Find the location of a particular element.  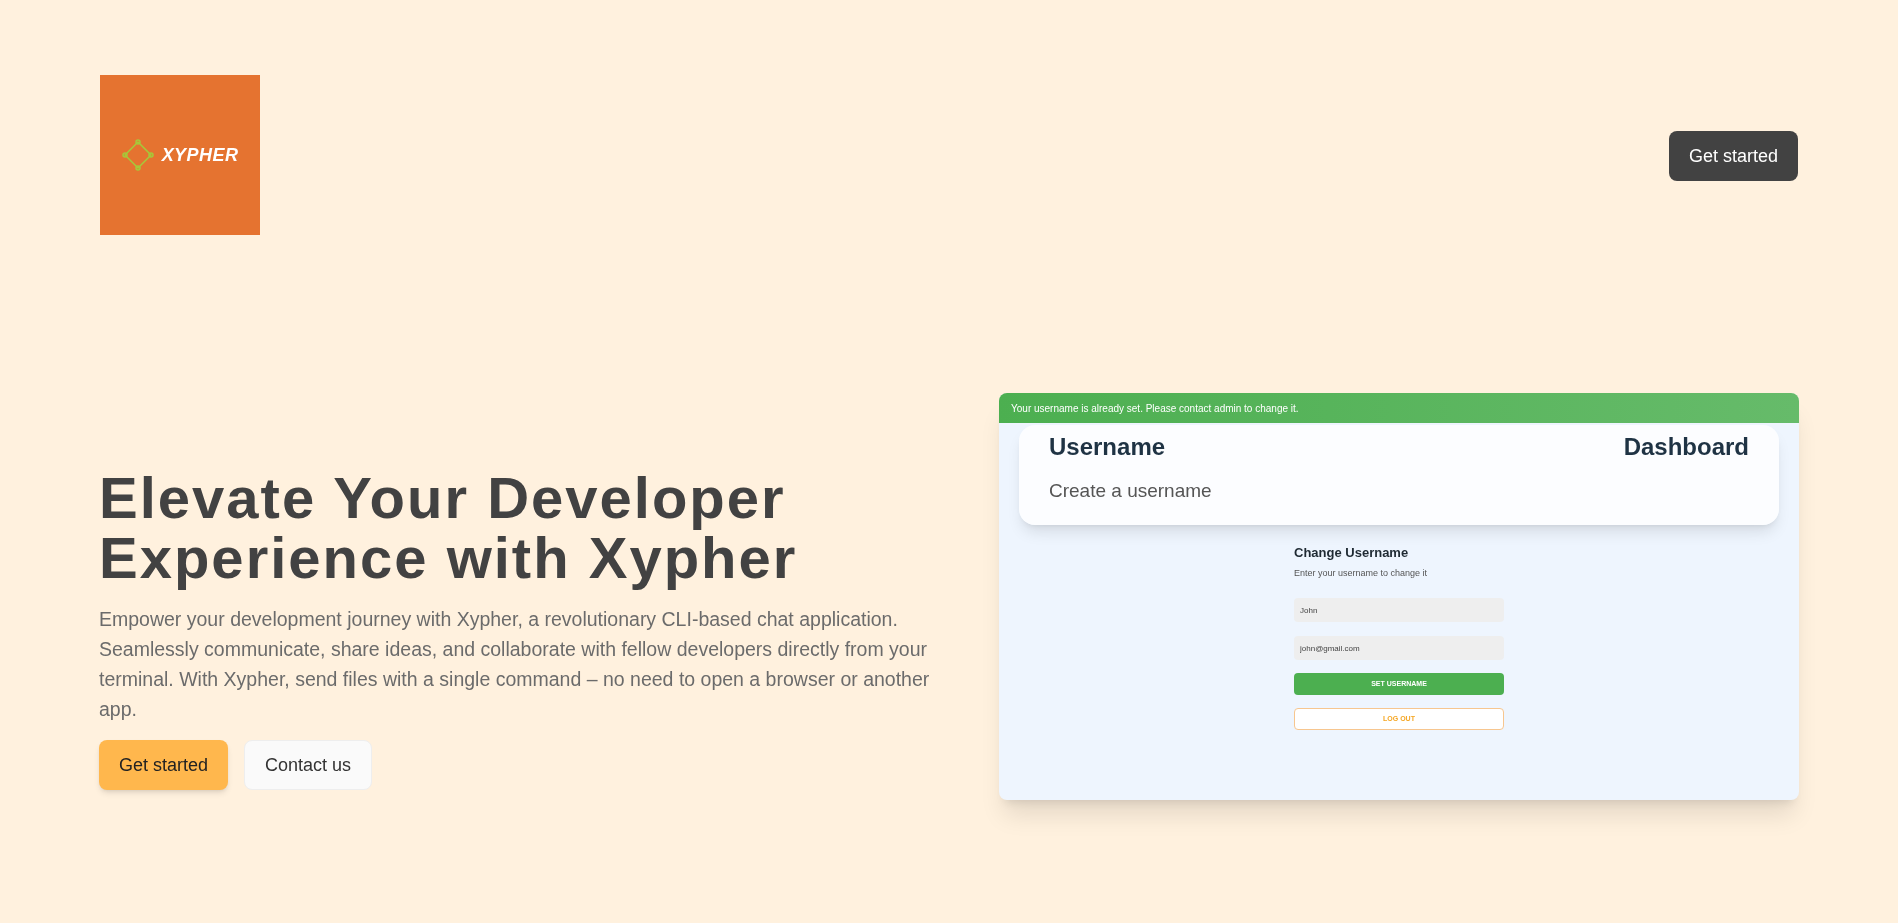

success-banner: Your username is already set. Please contact admin to change it. is located at coordinates (1399, 408).